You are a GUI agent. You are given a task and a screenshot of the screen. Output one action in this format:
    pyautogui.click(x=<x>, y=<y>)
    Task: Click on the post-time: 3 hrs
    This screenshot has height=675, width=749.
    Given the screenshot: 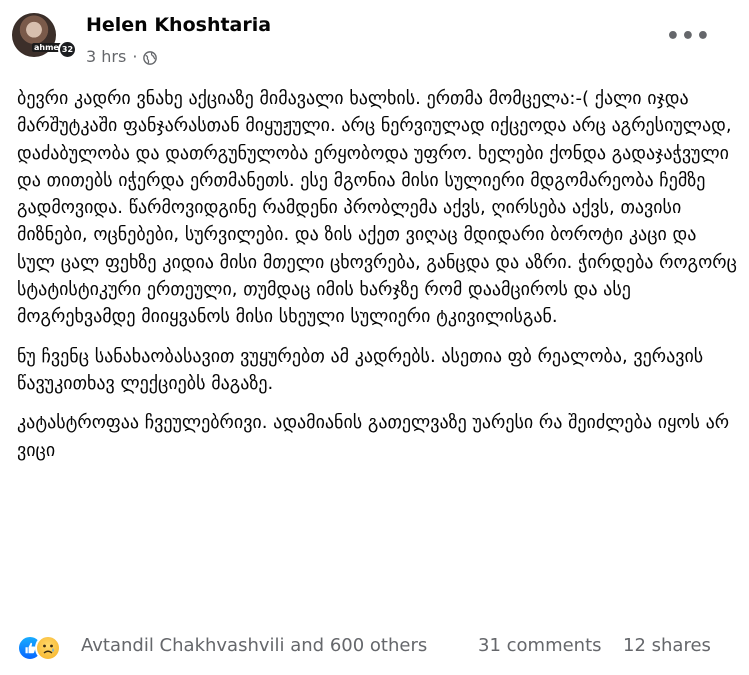 What is the action you would take?
    pyautogui.click(x=106, y=56)
    